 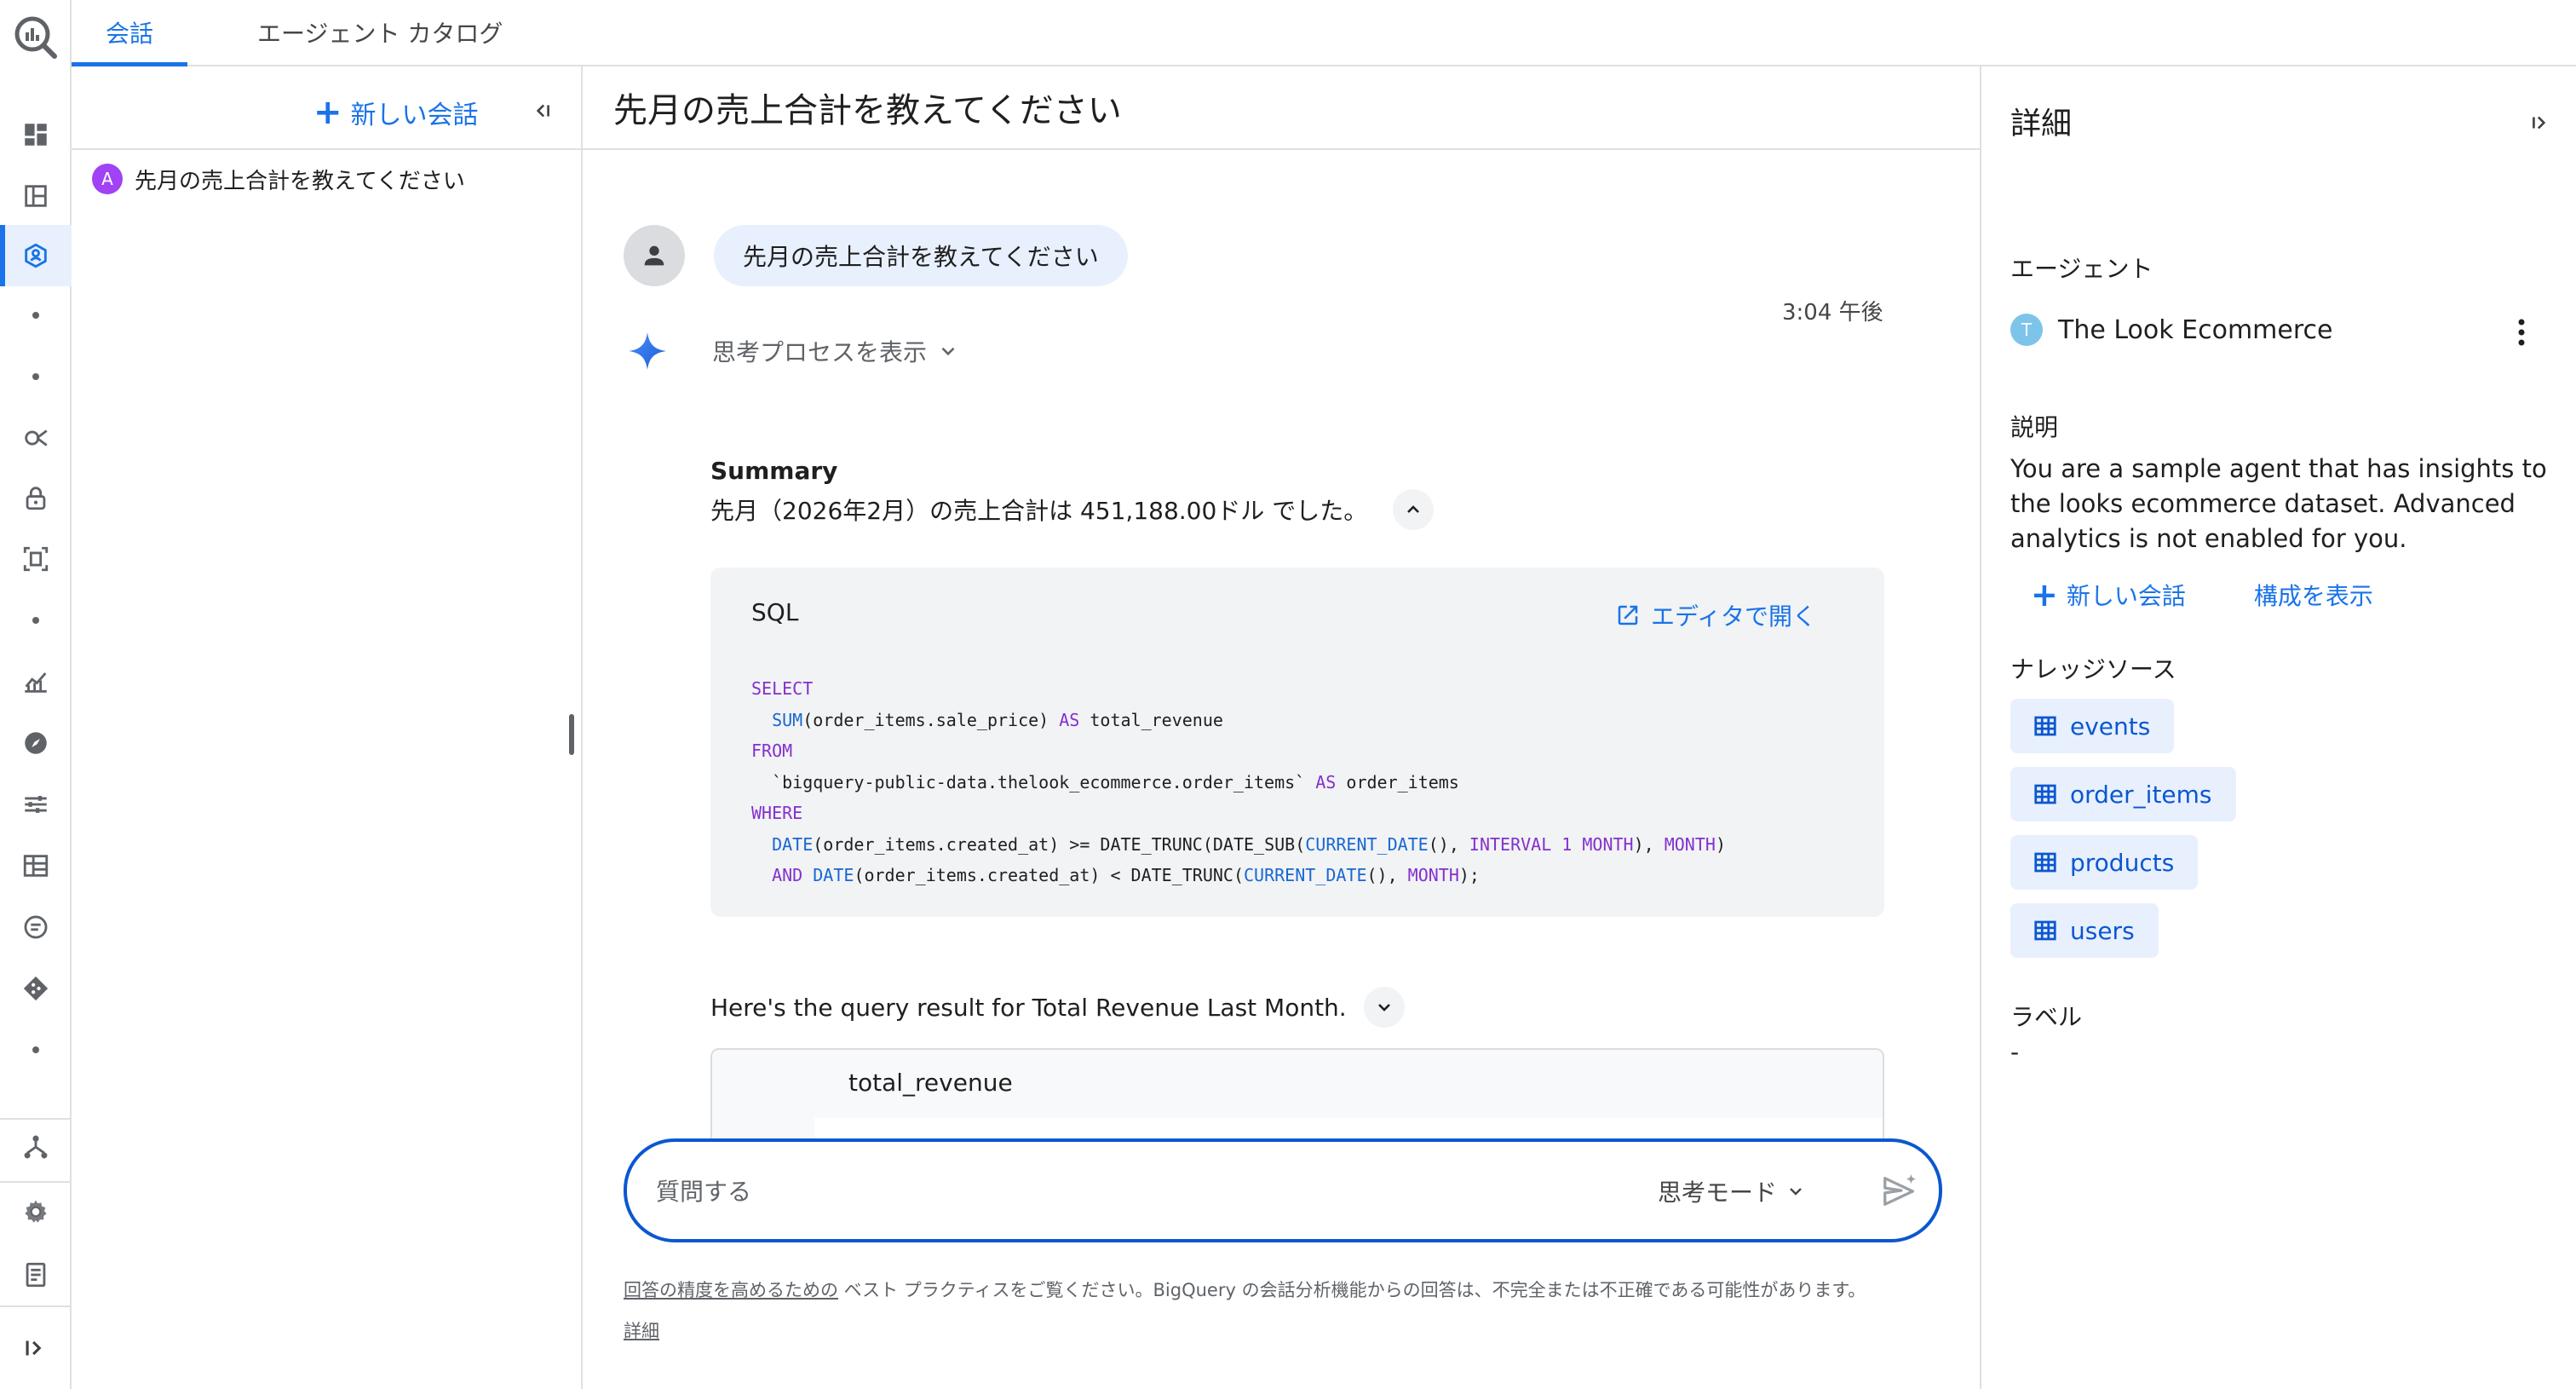 I want to click on summary-row: 先月（2026年2月）の売上合計は 451,188.00ドル でした。, so click(x=1073, y=510).